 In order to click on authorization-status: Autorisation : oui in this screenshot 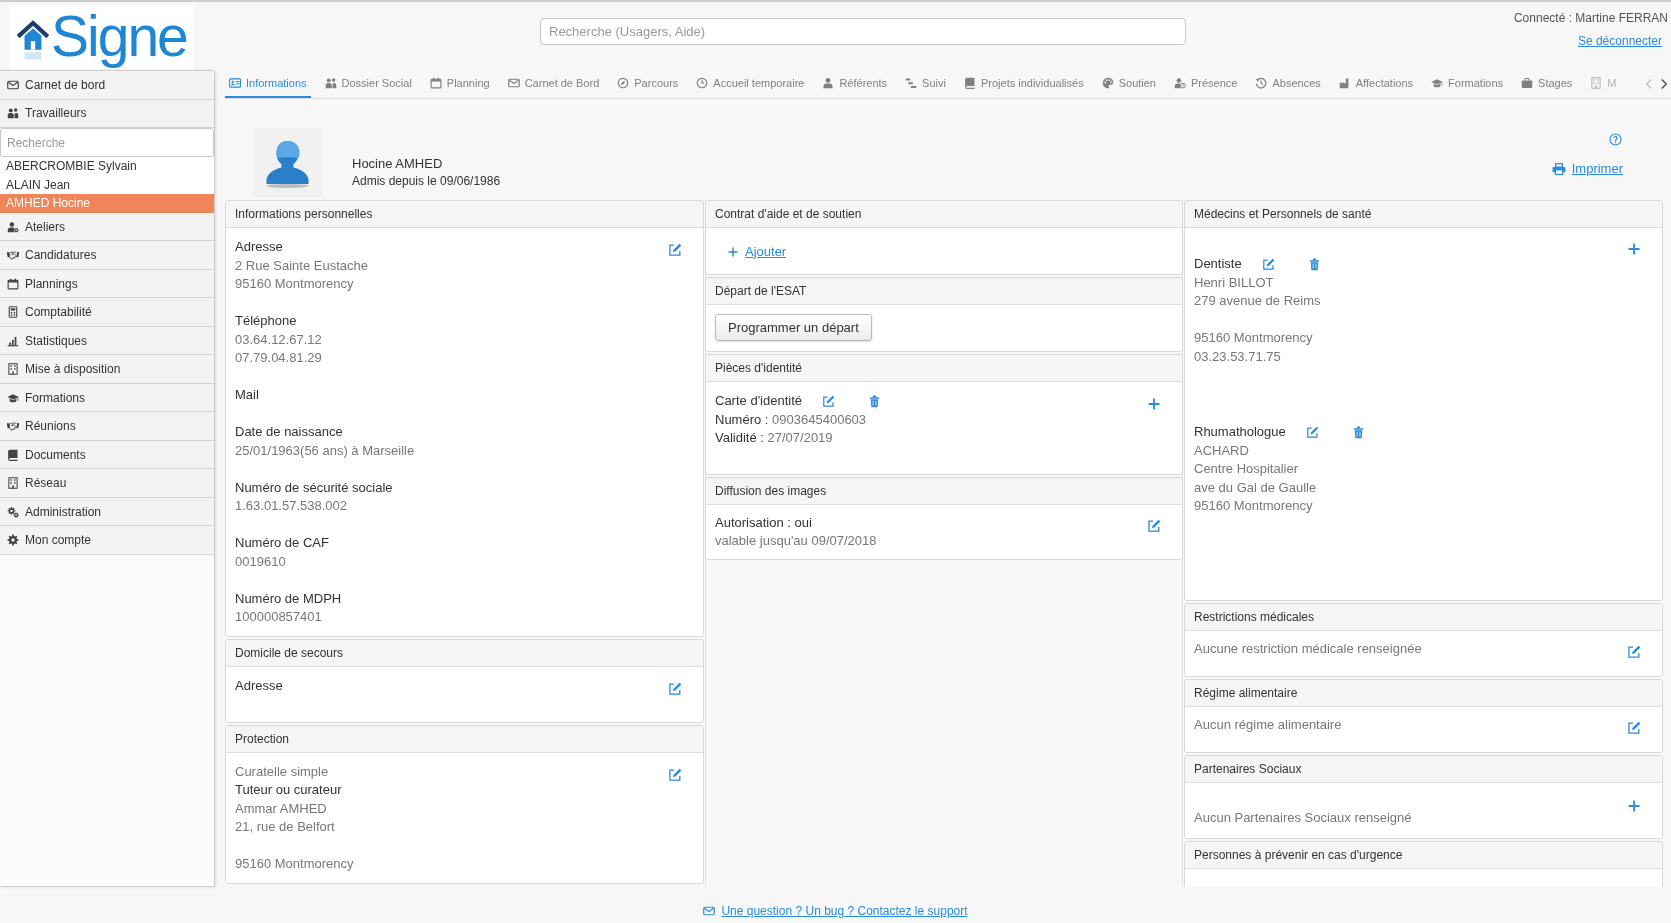, I will do `click(763, 522)`.